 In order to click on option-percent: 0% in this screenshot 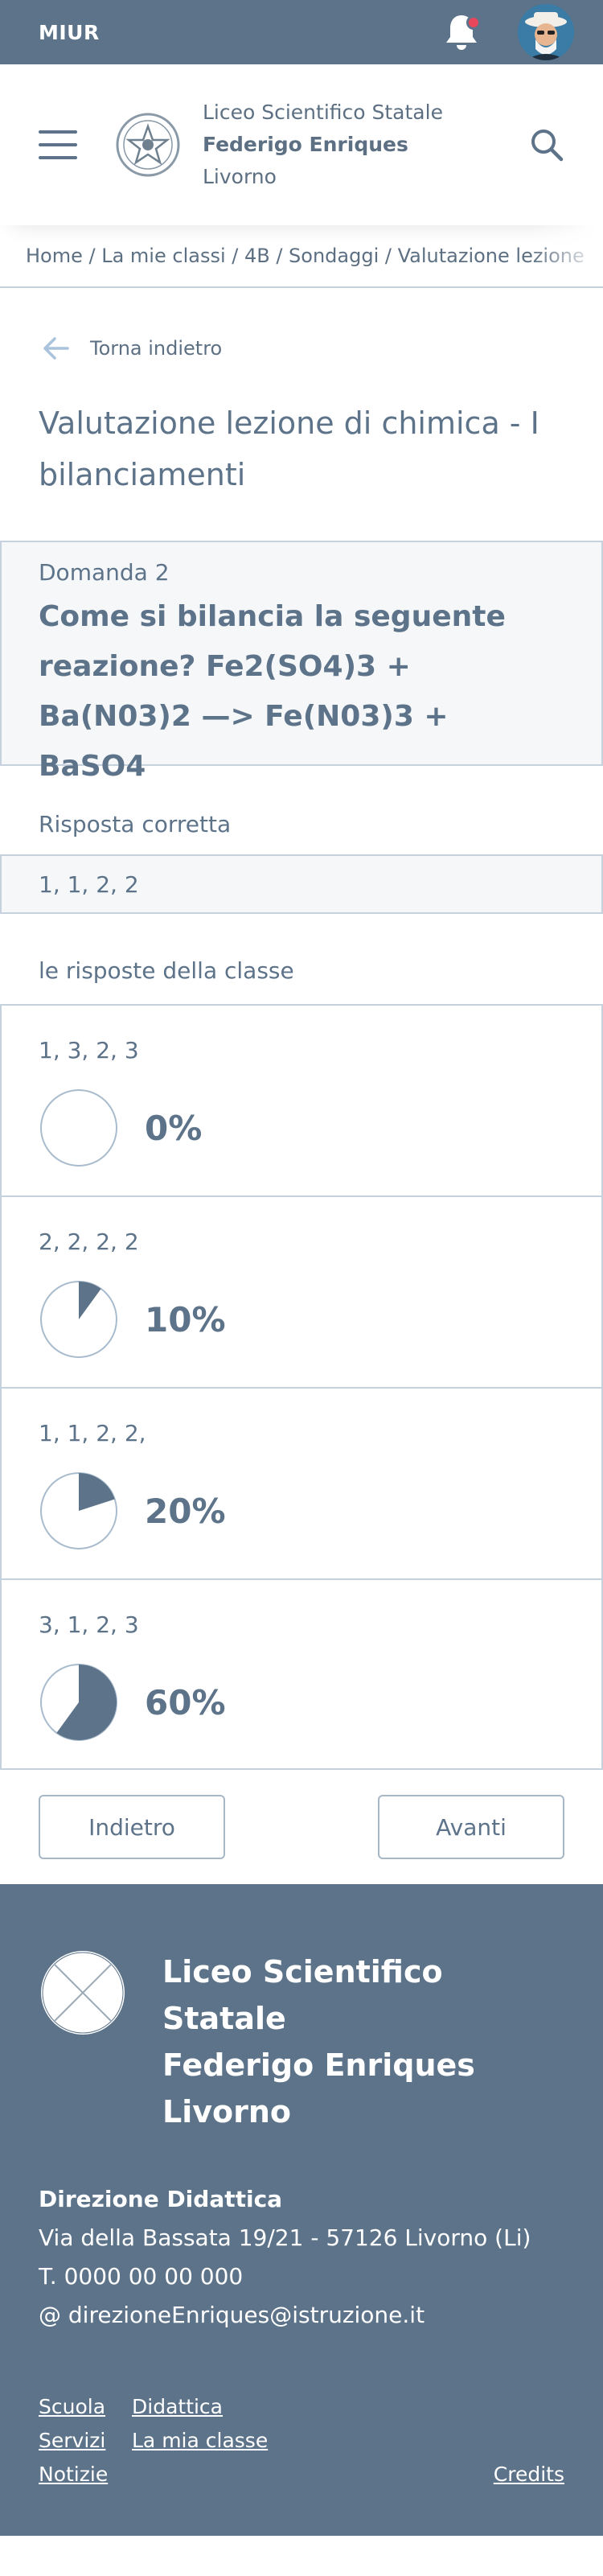, I will do `click(174, 1128)`.